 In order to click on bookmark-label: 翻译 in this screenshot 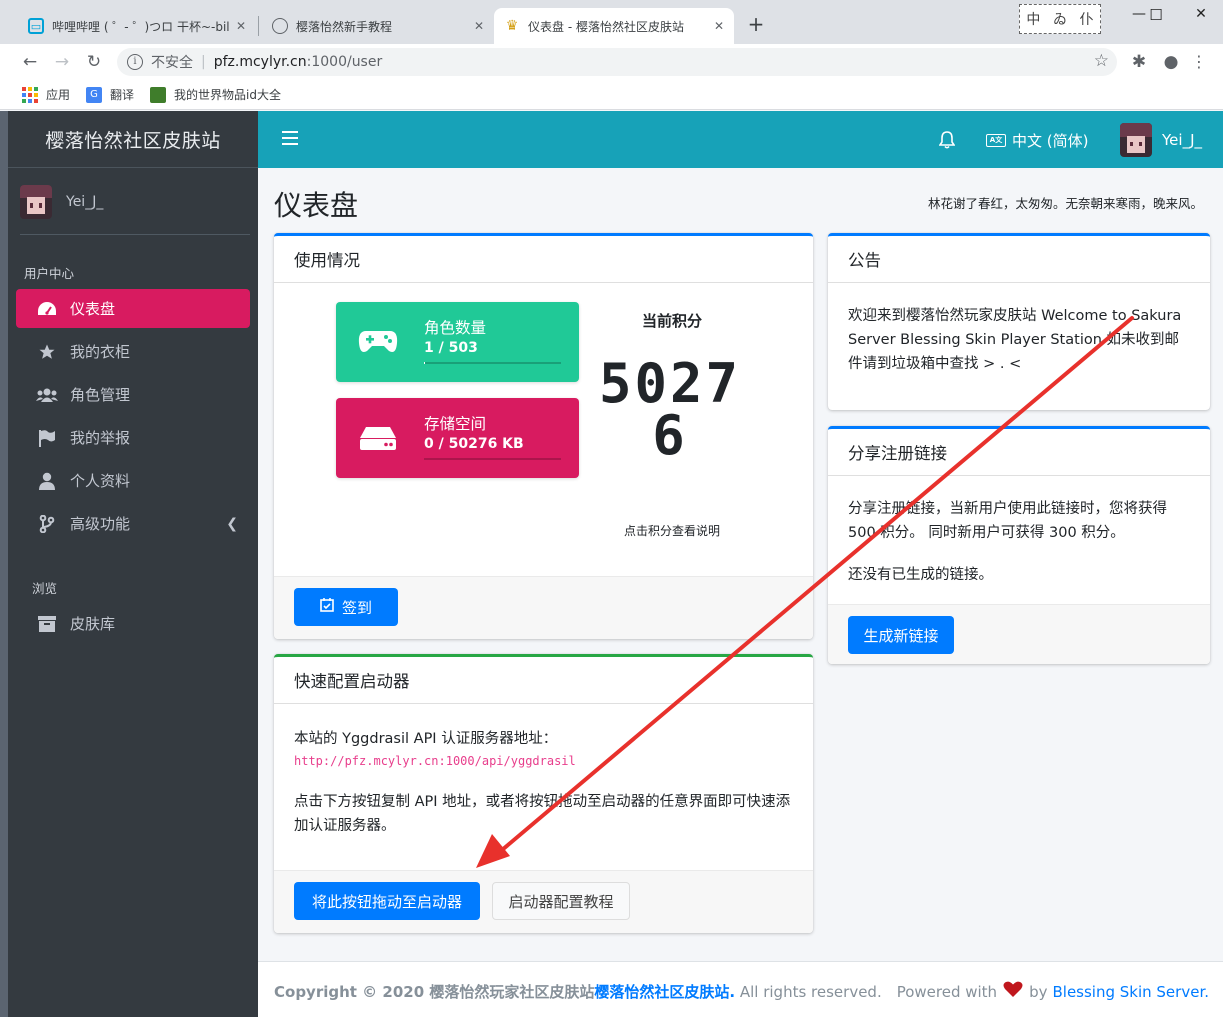, I will do `click(122, 95)`.